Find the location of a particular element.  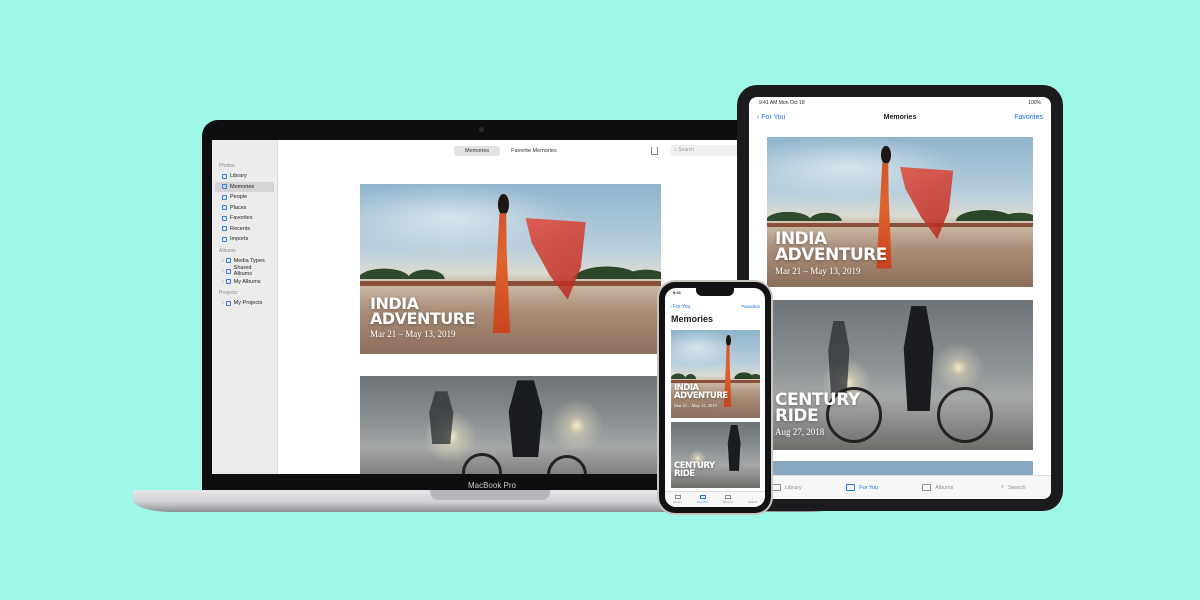

sidebar-item-imports: Imports is located at coordinates (244, 239).